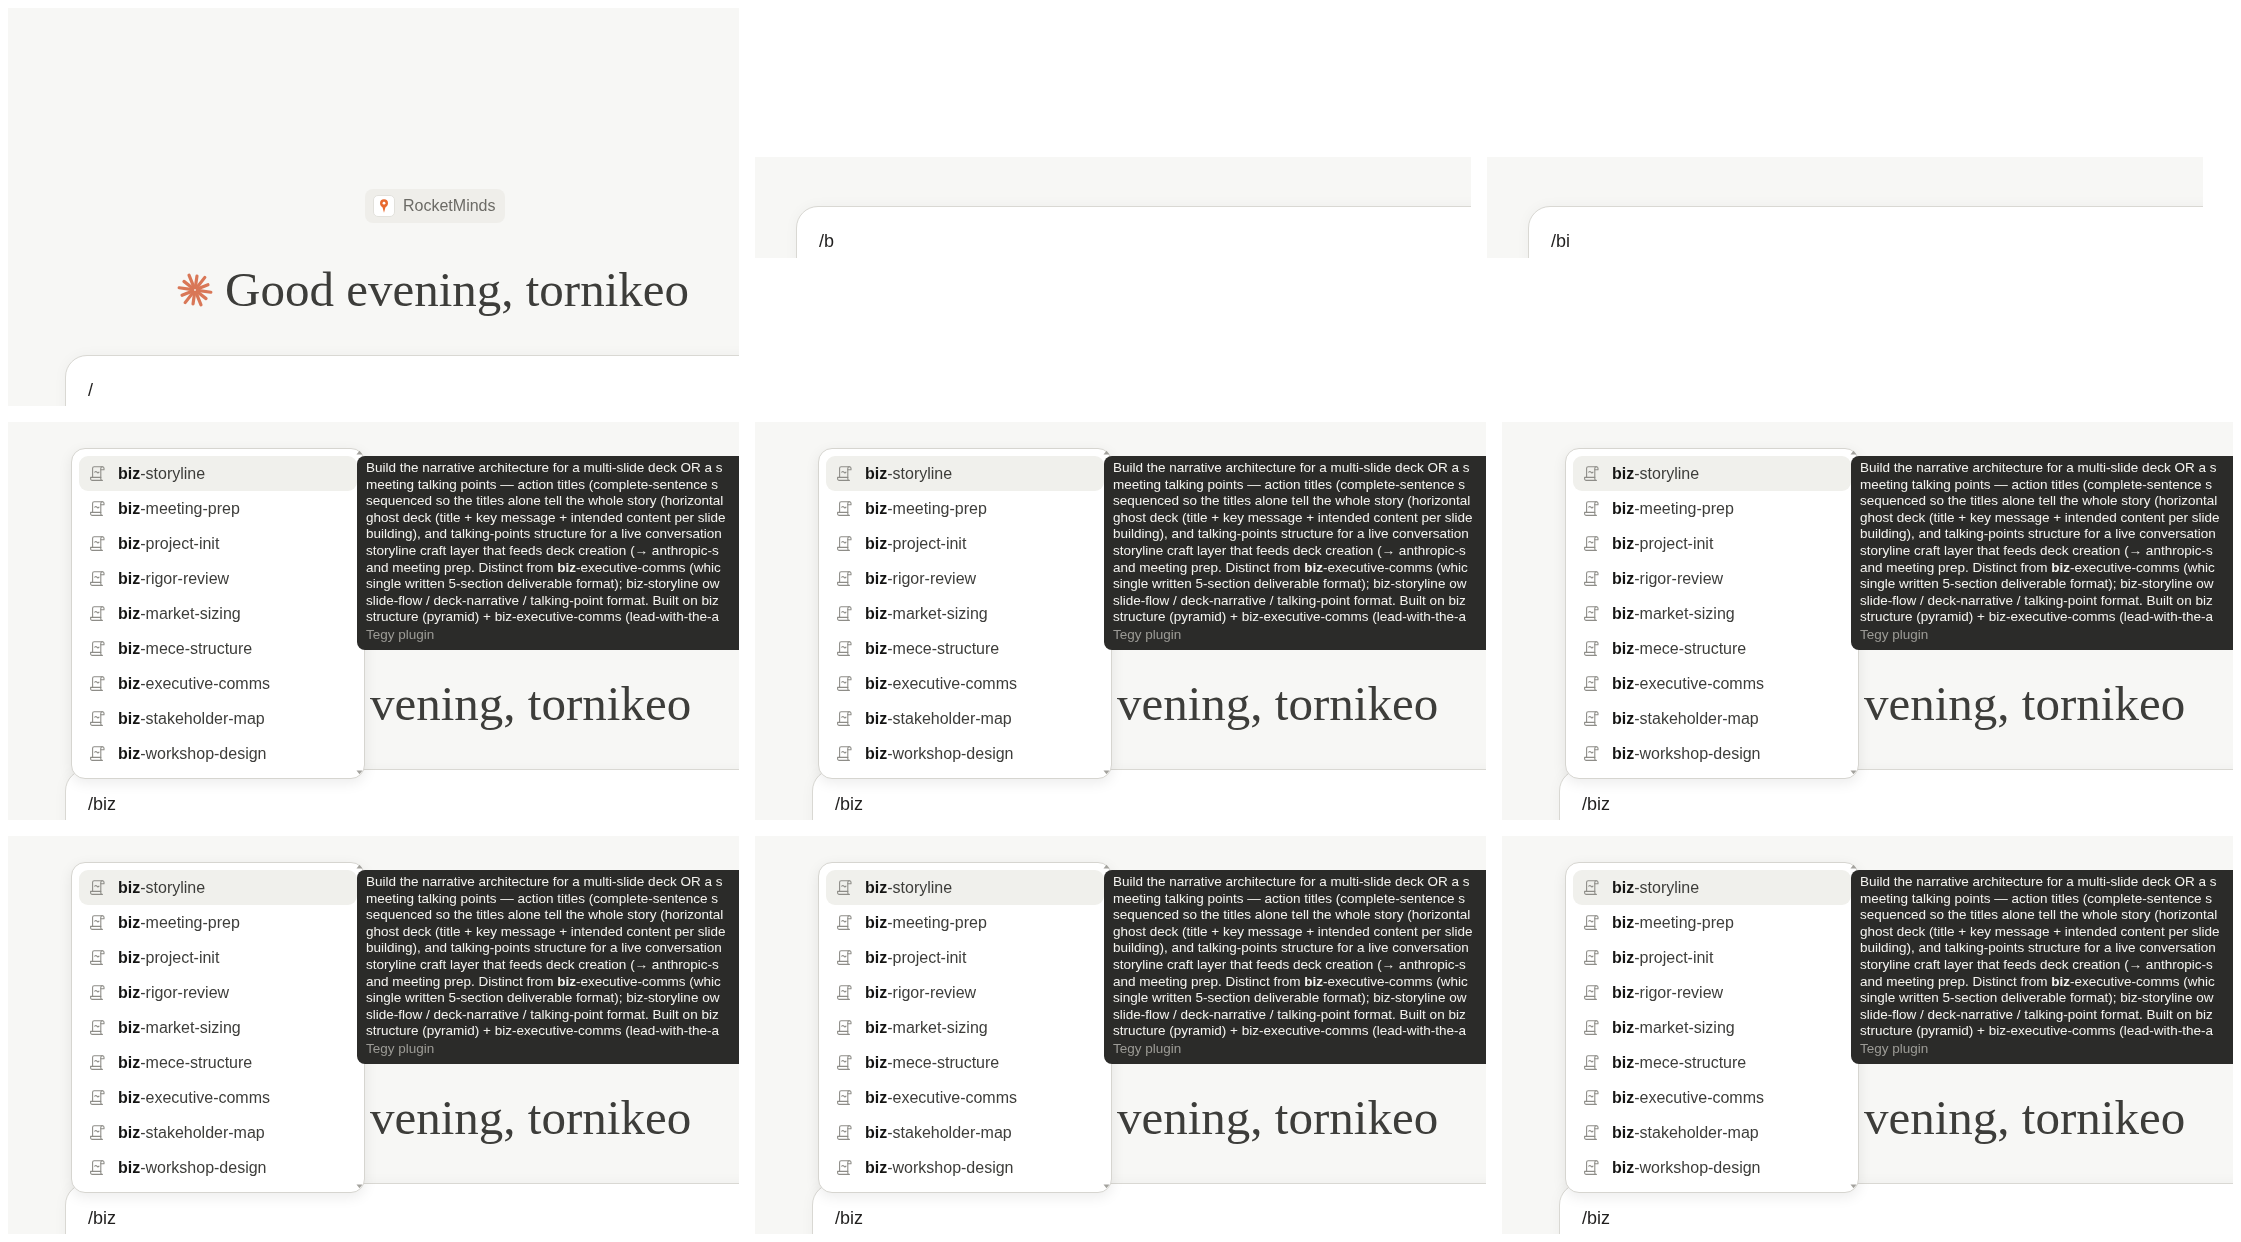 The image size is (2241, 1242). Describe the element at coordinates (1278, 1118) in the screenshot. I see `greeting-heading: vening, tornikeo` at that location.